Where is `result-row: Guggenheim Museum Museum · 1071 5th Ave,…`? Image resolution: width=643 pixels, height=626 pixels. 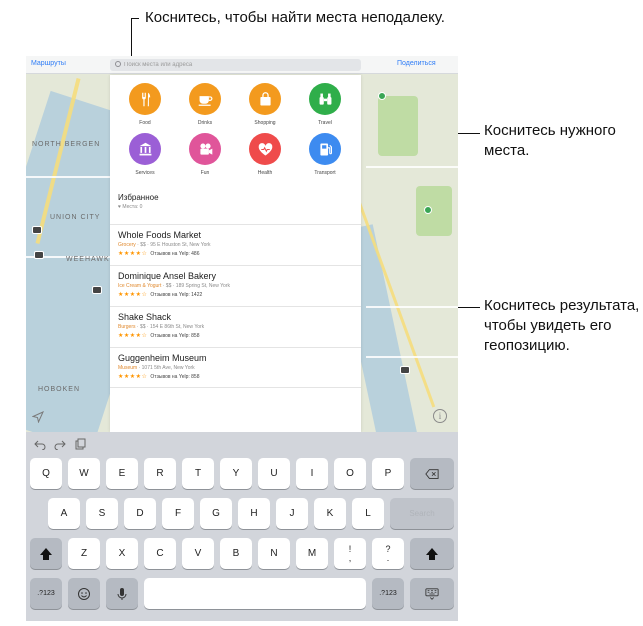 result-row: Guggenheim Museum Museum · 1071 5th Ave,… is located at coordinates (235, 367).